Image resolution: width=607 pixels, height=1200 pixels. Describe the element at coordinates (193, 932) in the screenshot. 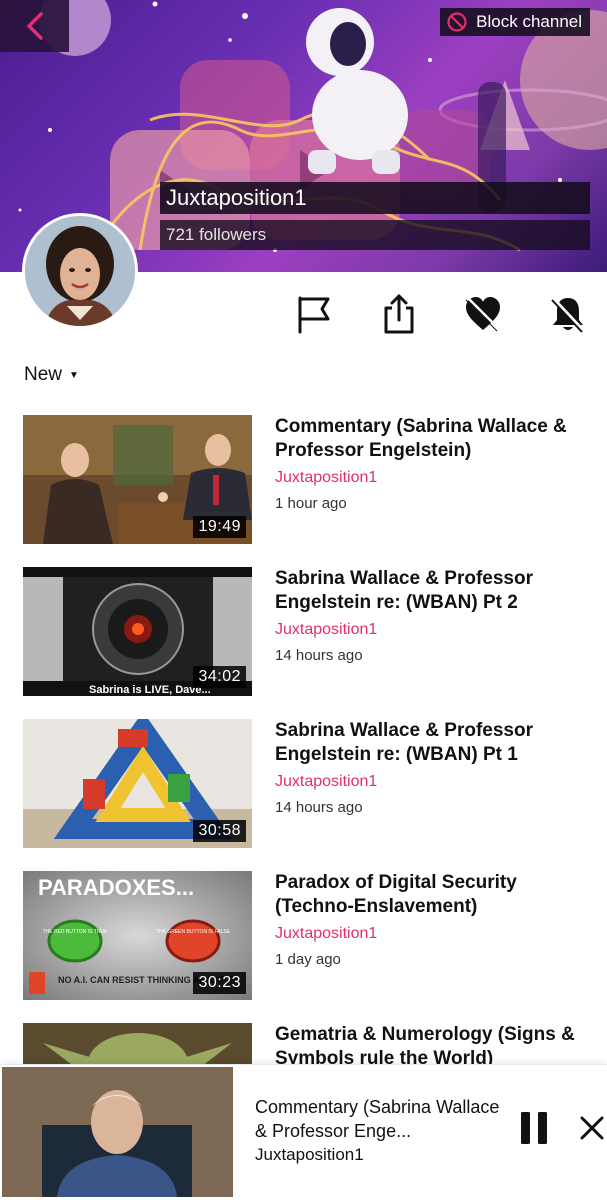

I see `thumbnail-green-label: THE GREEN BUTTON IS FALSE` at that location.